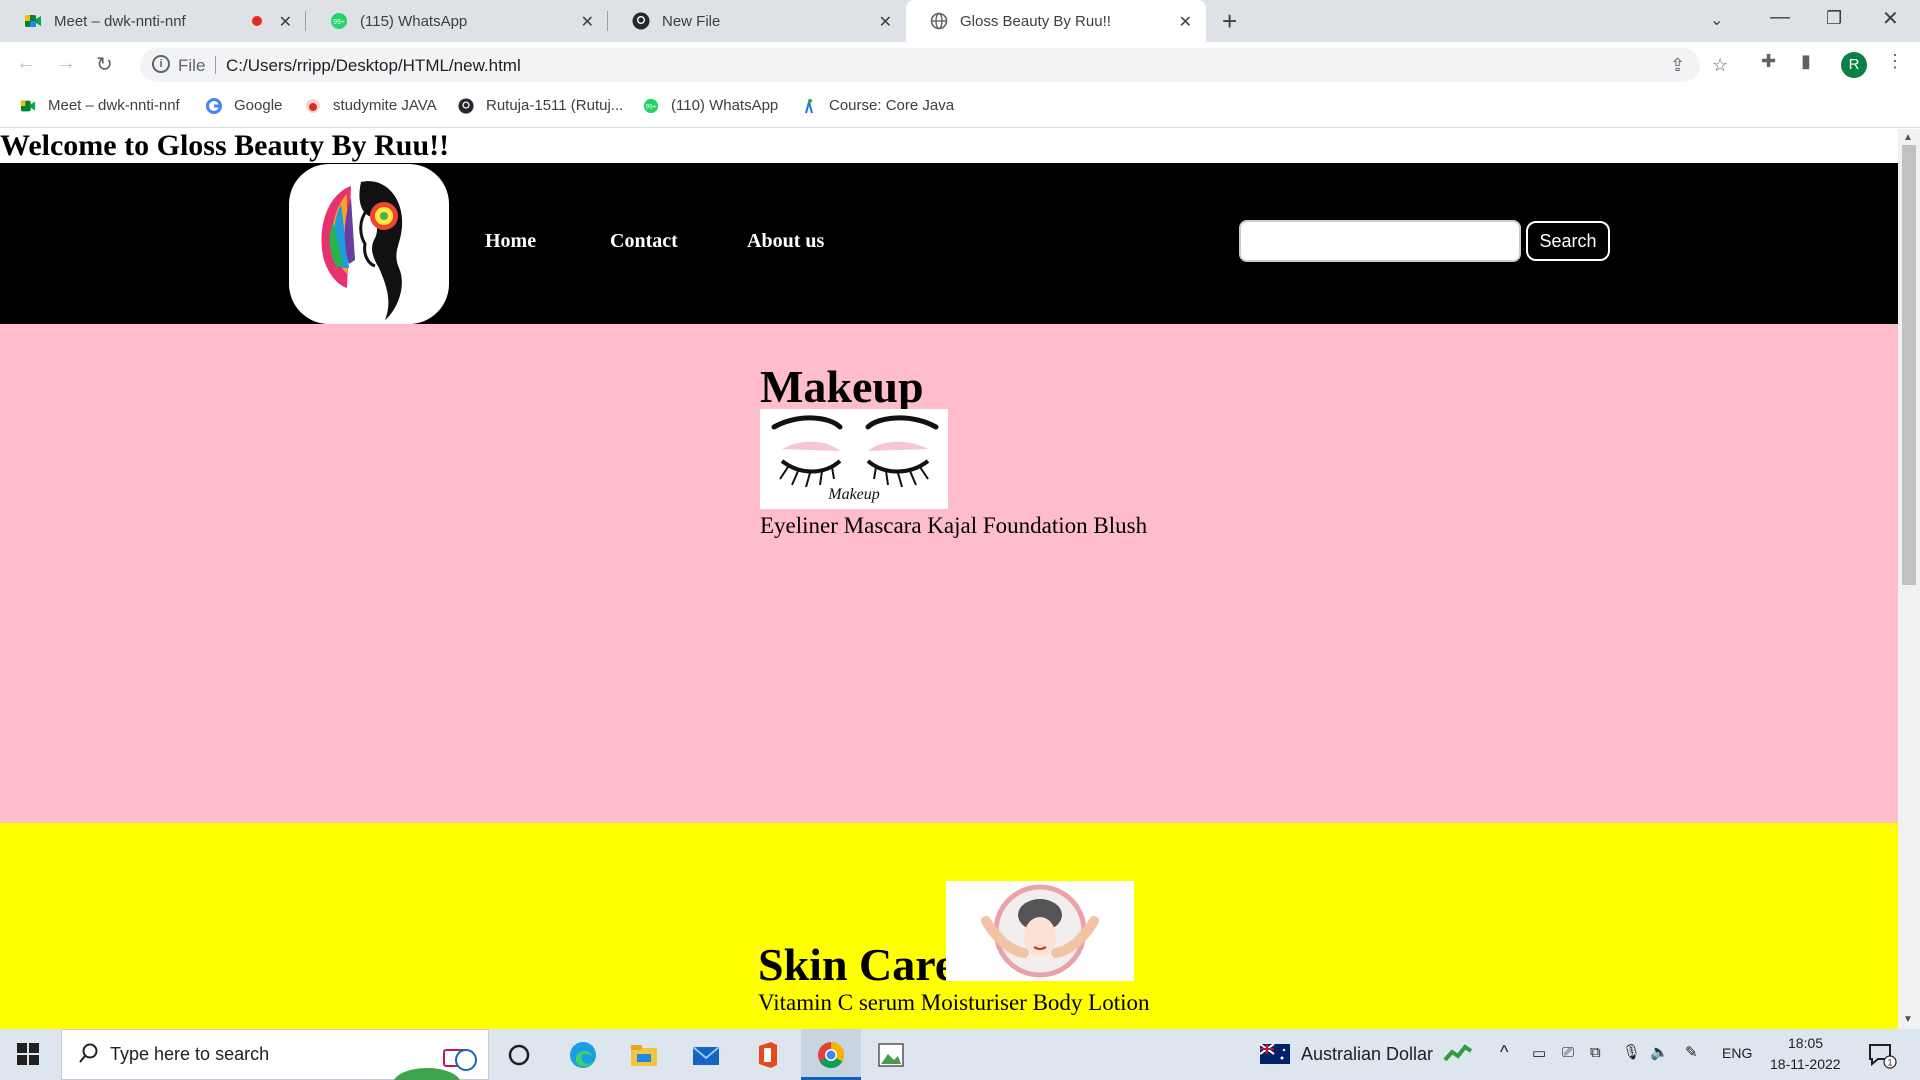 The image size is (1920, 1080). Describe the element at coordinates (520, 1056) in the screenshot. I see `cortana-icon` at that location.